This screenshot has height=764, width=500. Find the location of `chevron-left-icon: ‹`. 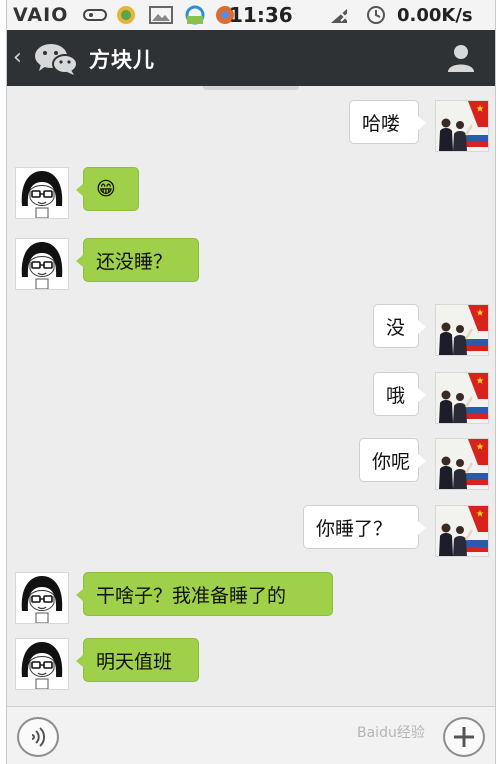

chevron-left-icon: ‹ is located at coordinates (17, 57).